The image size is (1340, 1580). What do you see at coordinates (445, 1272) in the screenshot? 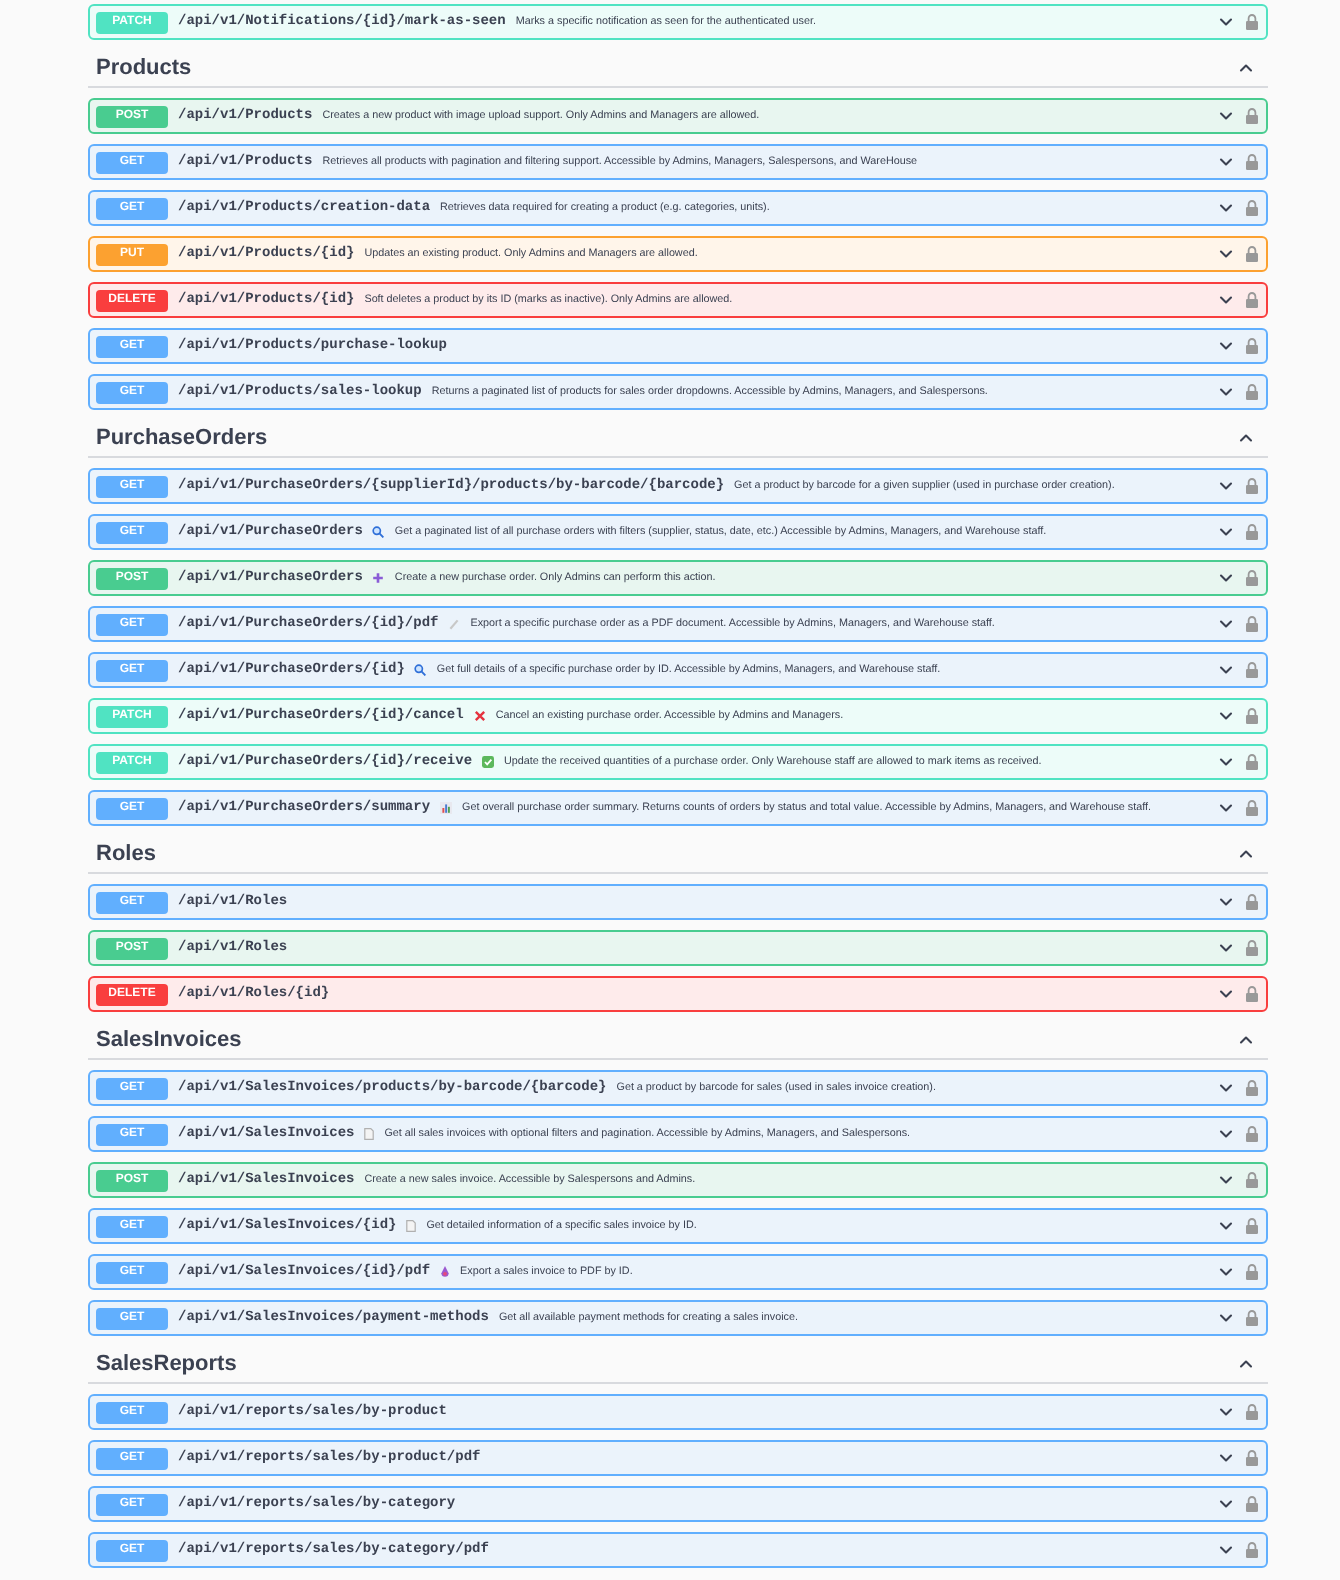
I see `drop-icon` at bounding box center [445, 1272].